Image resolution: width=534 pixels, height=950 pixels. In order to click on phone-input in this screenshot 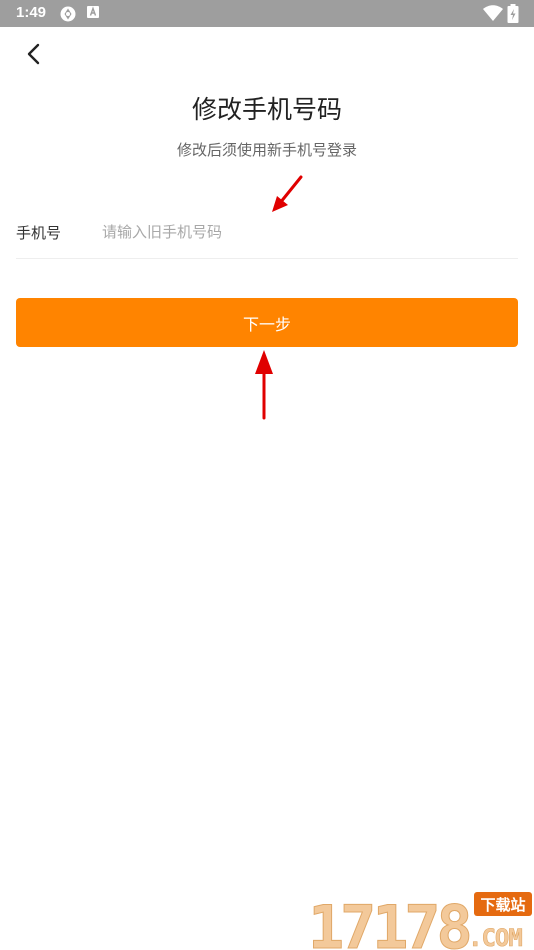, I will do `click(307, 232)`.